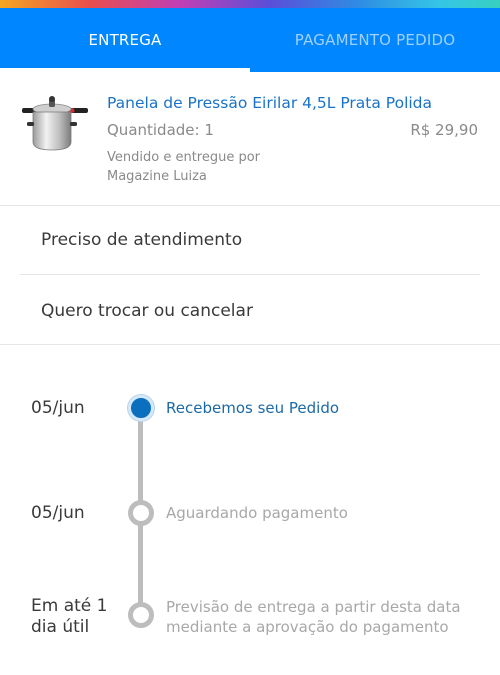 Image resolution: width=500 pixels, height=675 pixels. Describe the element at coordinates (313, 607) in the screenshot. I see `estimate-label-line-1: Previsão de entrega a partir desta data` at that location.